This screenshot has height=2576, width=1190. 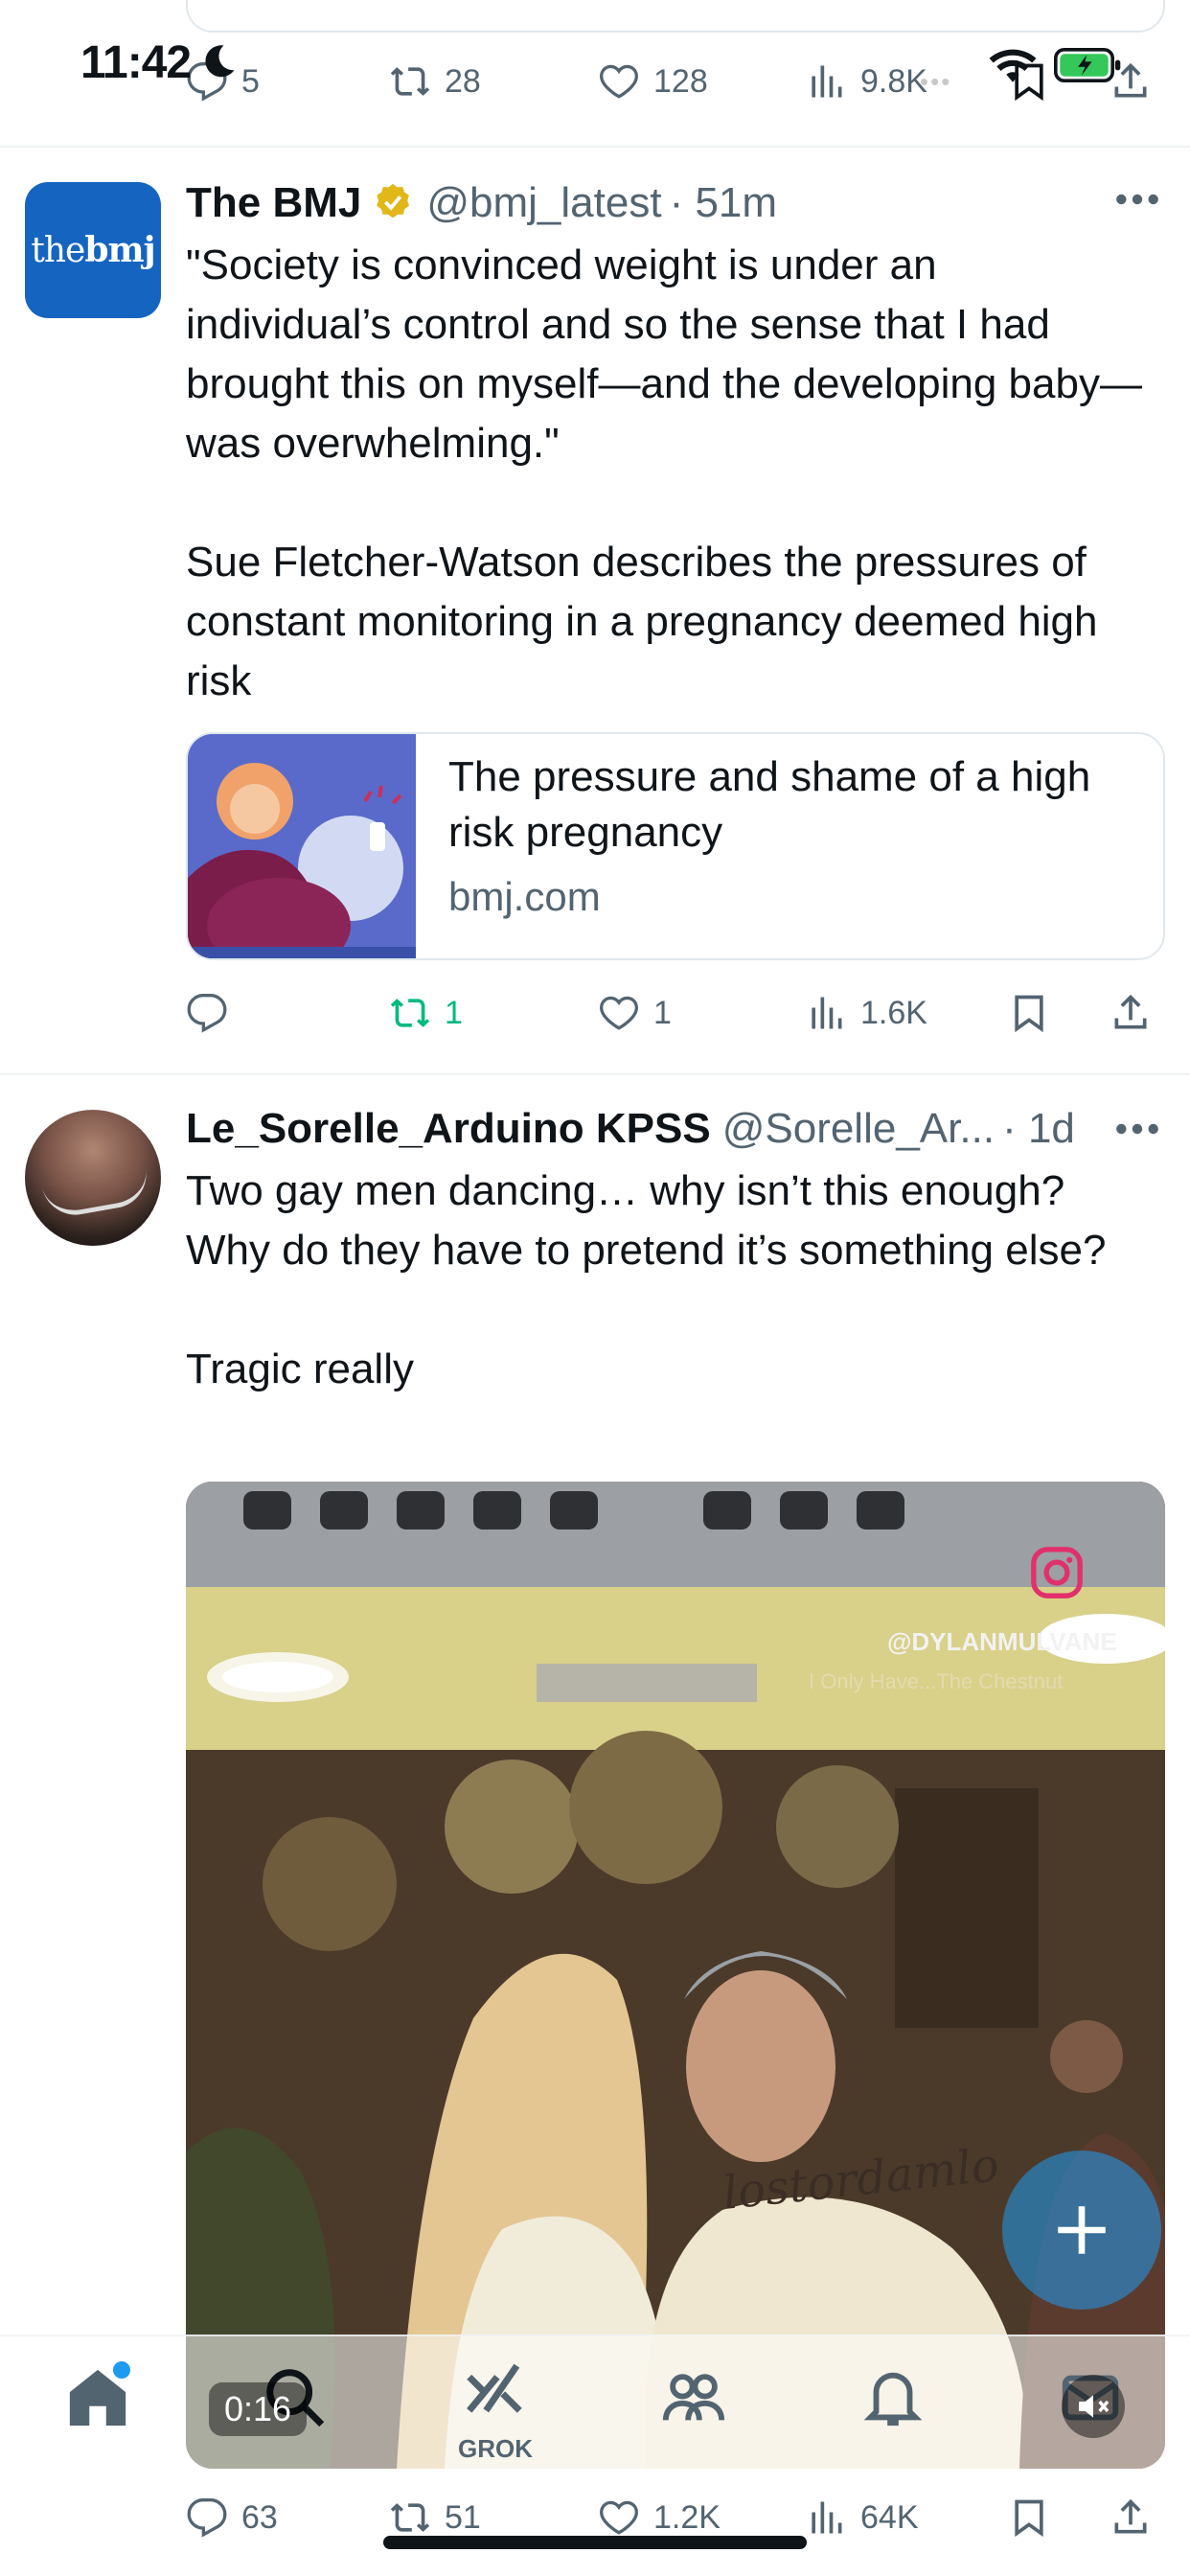 I want to click on speaker-muted-icon, so click(x=1095, y=2406).